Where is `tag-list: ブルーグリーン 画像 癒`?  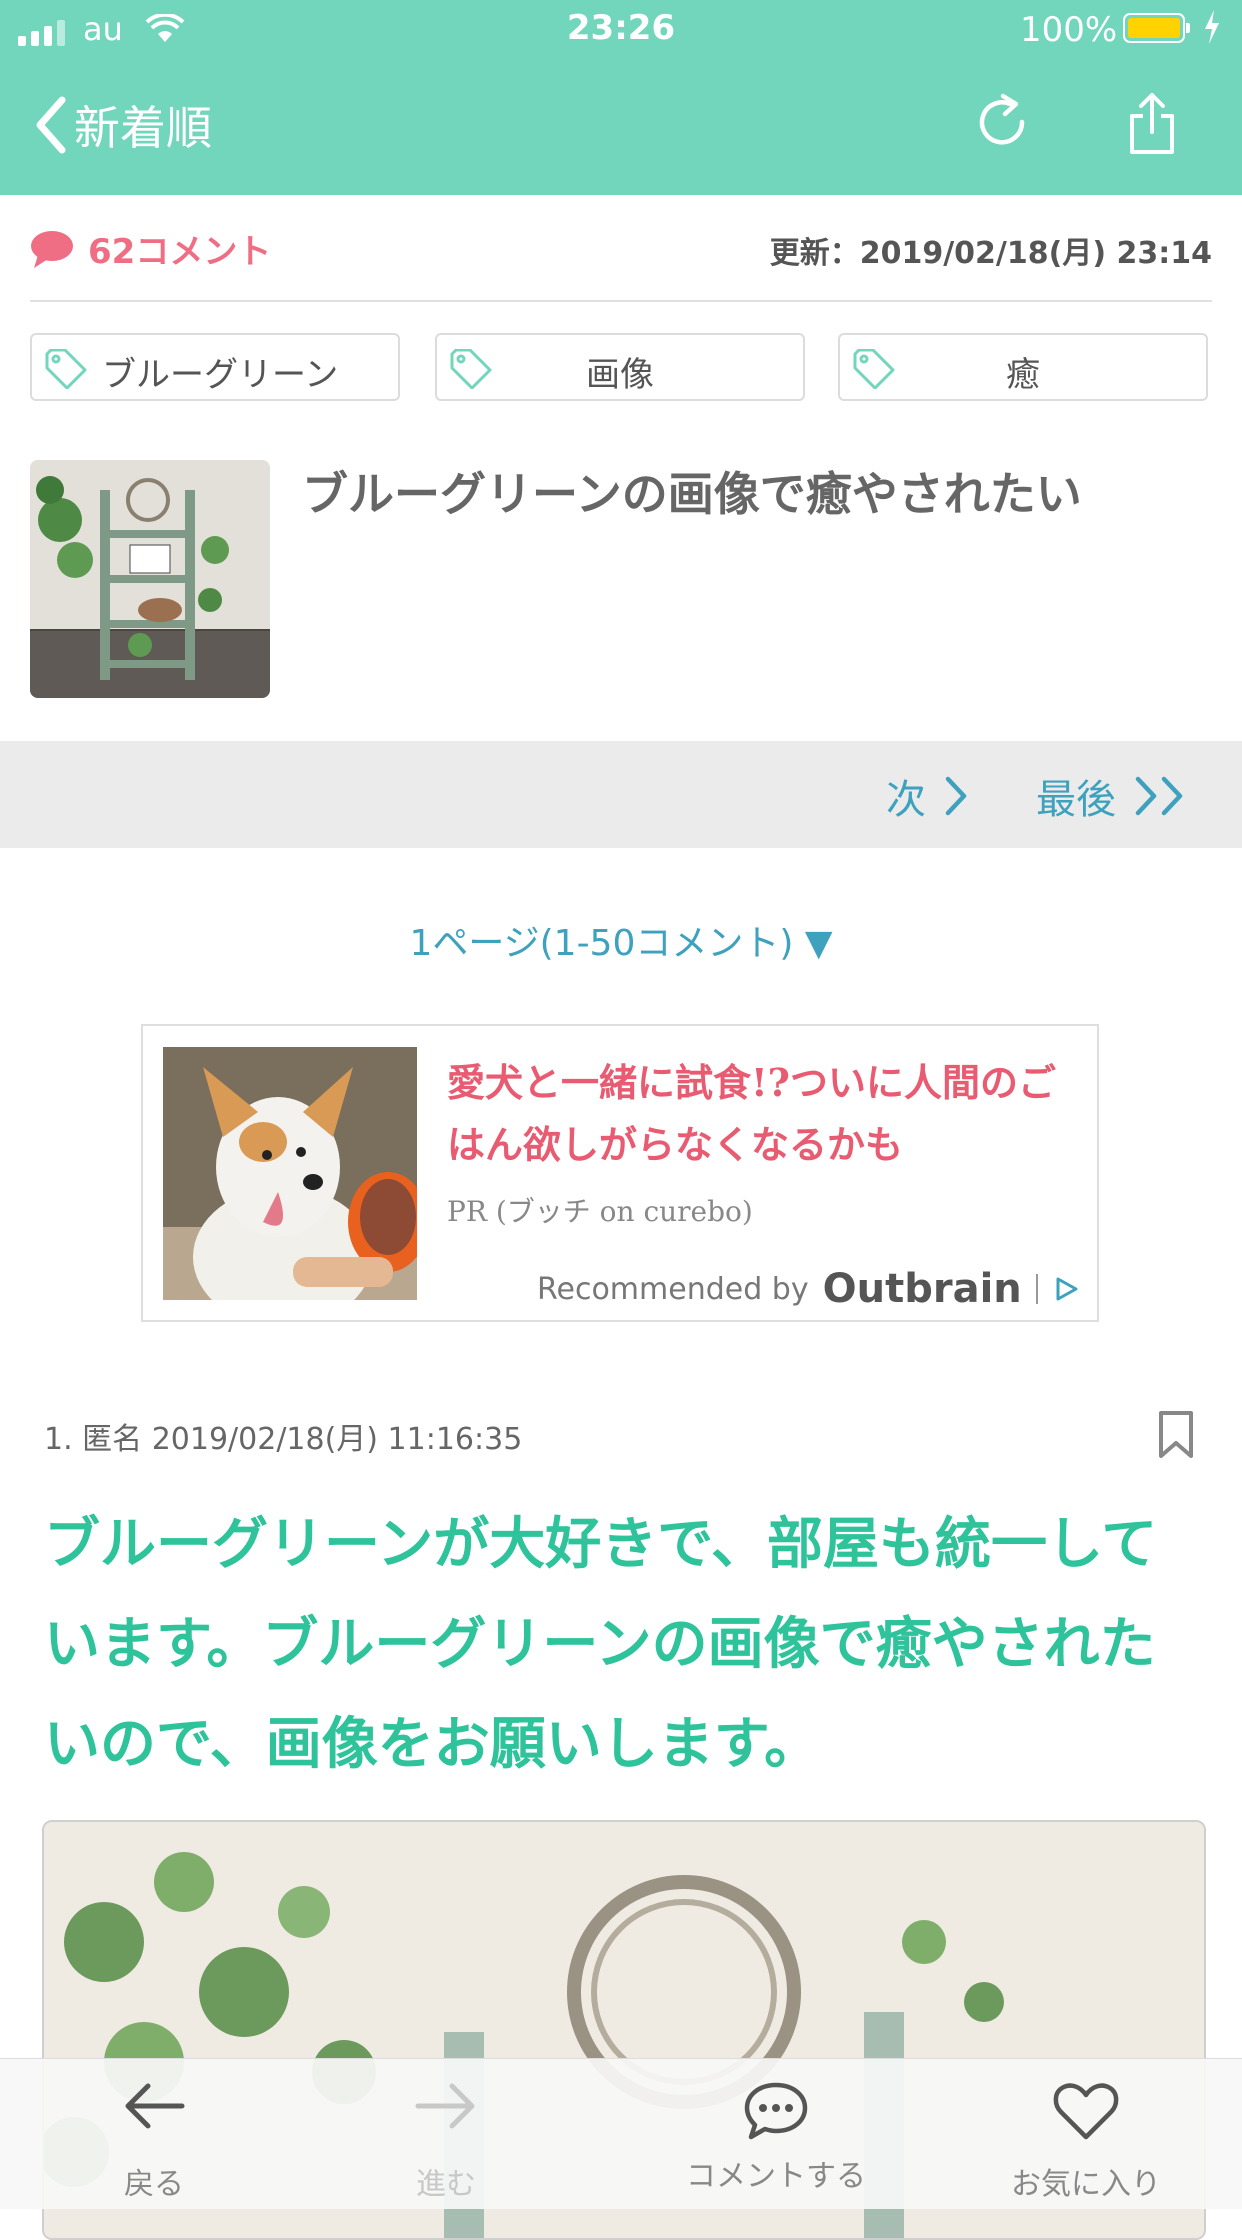 tag-list: ブルーグリーン 画像 癒 is located at coordinates (621, 369).